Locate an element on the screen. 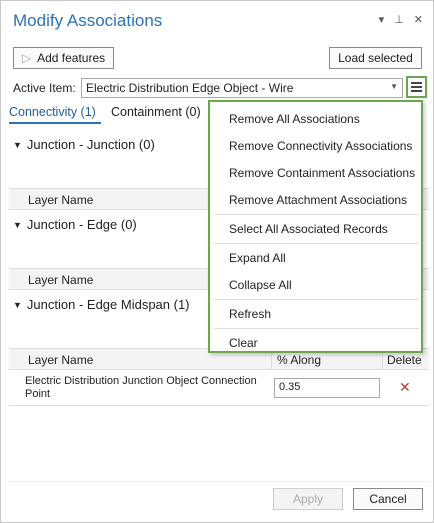 Image resolution: width=434 pixels, height=523 pixels. close-icon: ✕ is located at coordinates (418, 19).